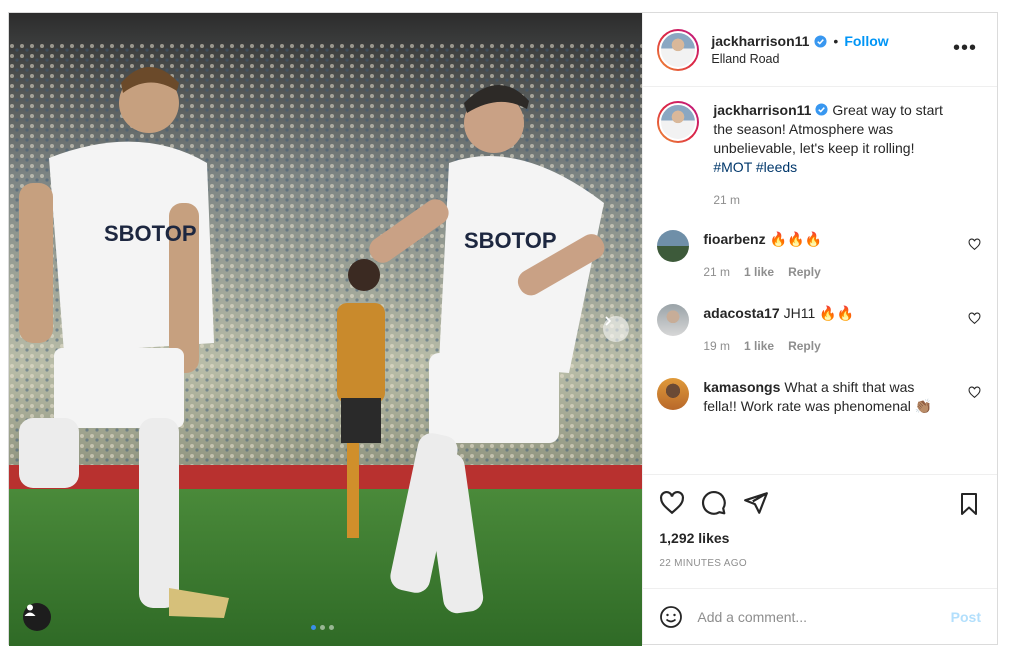 This screenshot has width=1024, height=665. I want to click on post-actions, so click(820, 502).